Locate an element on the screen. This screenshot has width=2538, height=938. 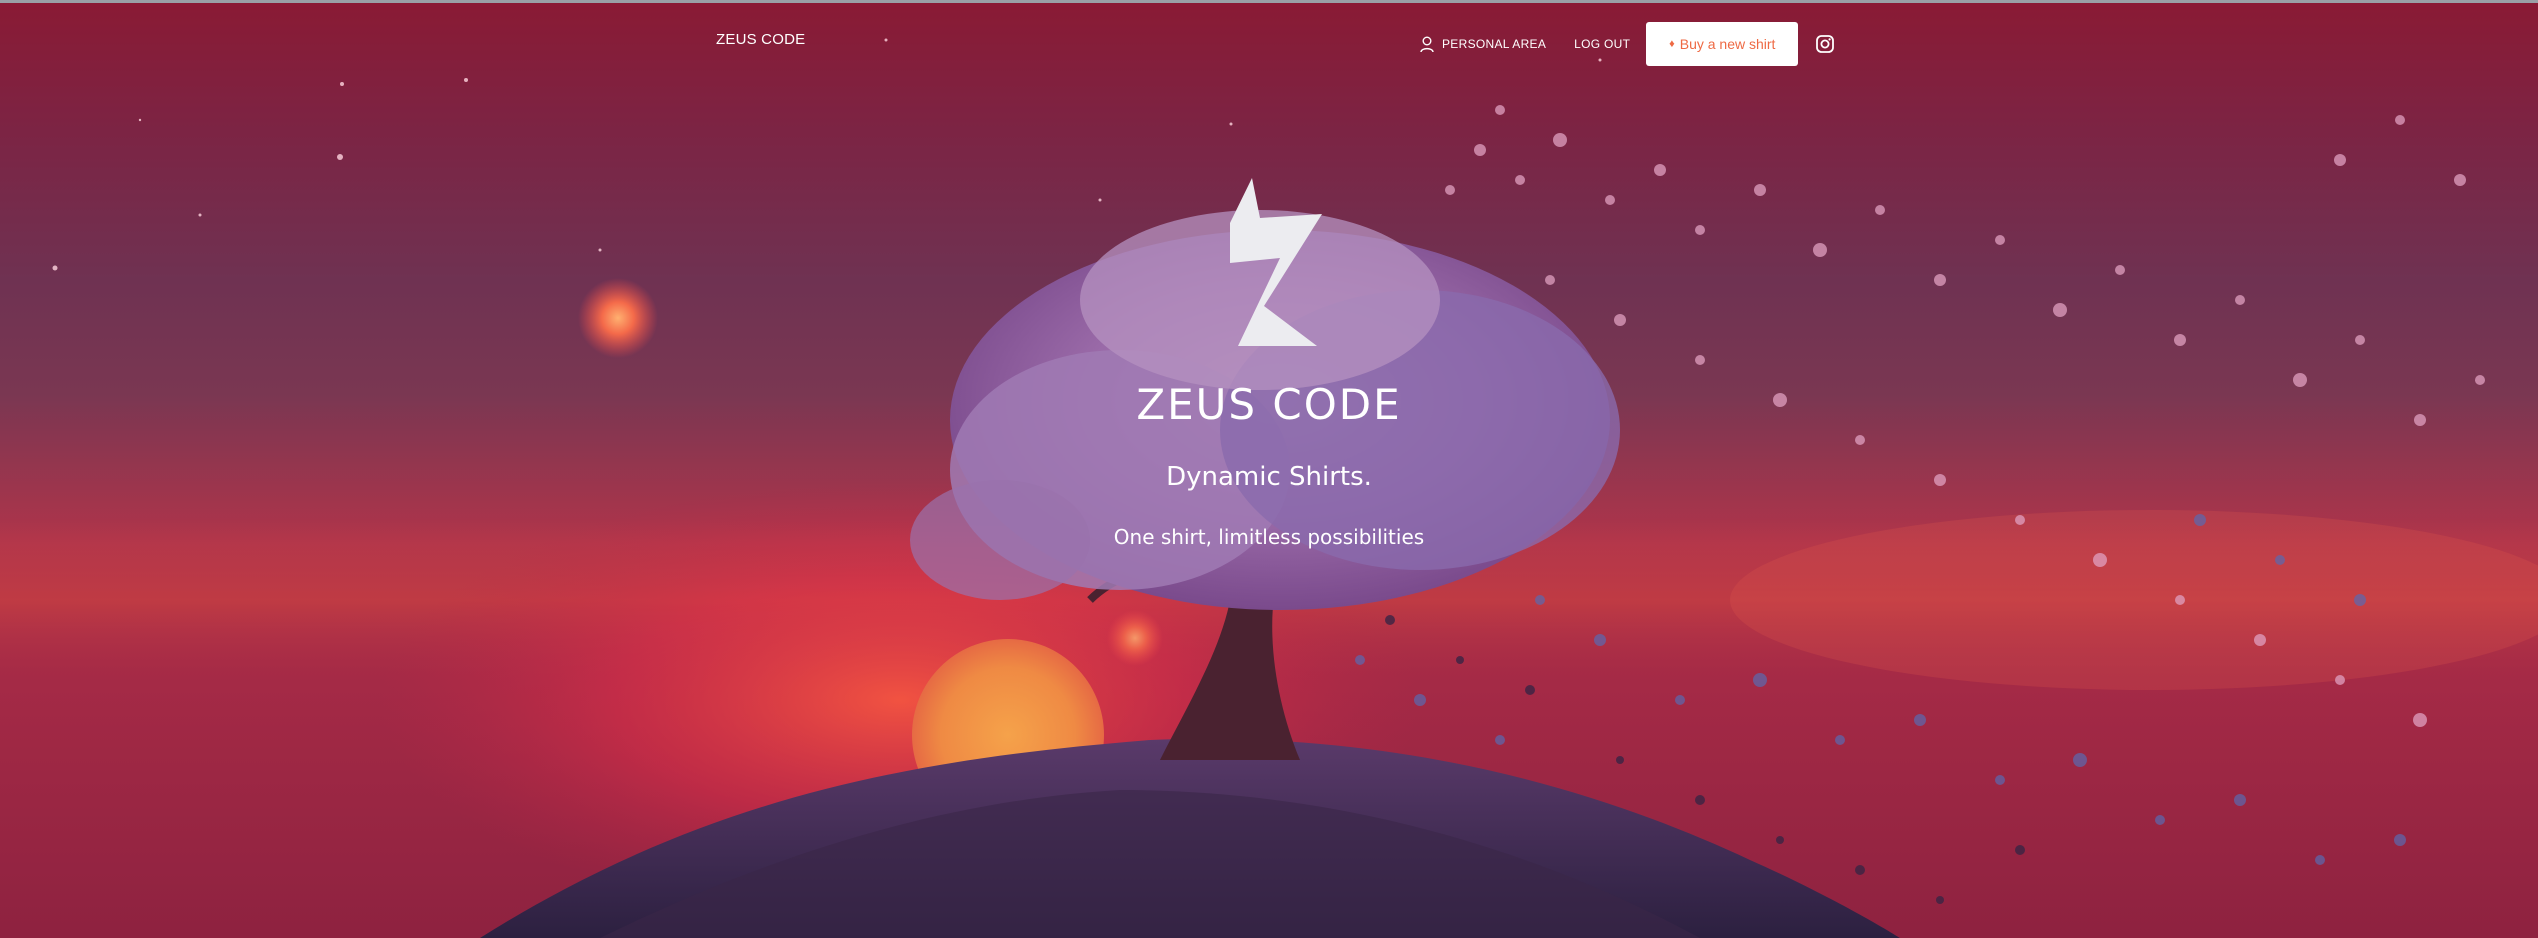
gem-icon: ♦ is located at coordinates (1672, 44).